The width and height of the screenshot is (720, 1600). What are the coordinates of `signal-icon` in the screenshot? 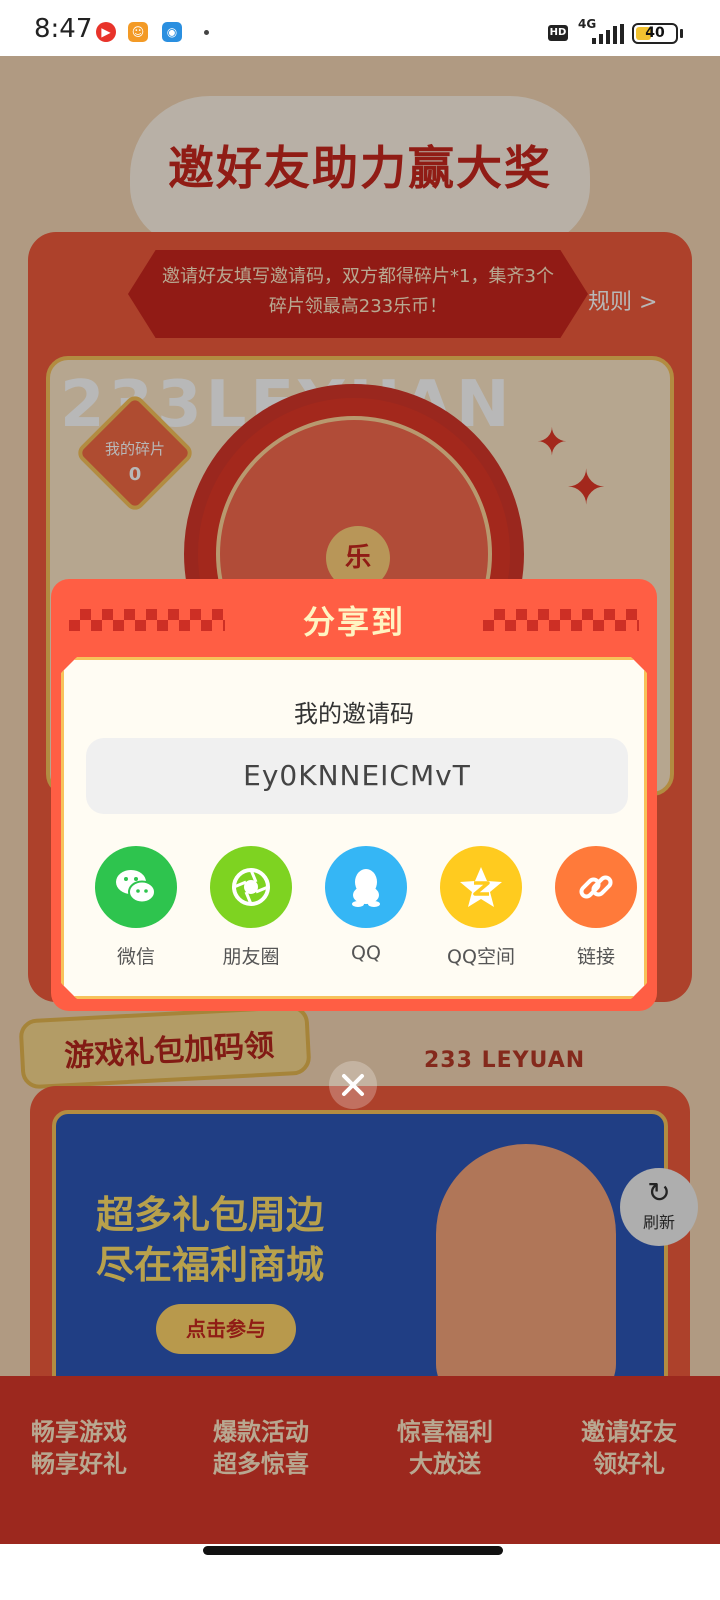 It's located at (608, 34).